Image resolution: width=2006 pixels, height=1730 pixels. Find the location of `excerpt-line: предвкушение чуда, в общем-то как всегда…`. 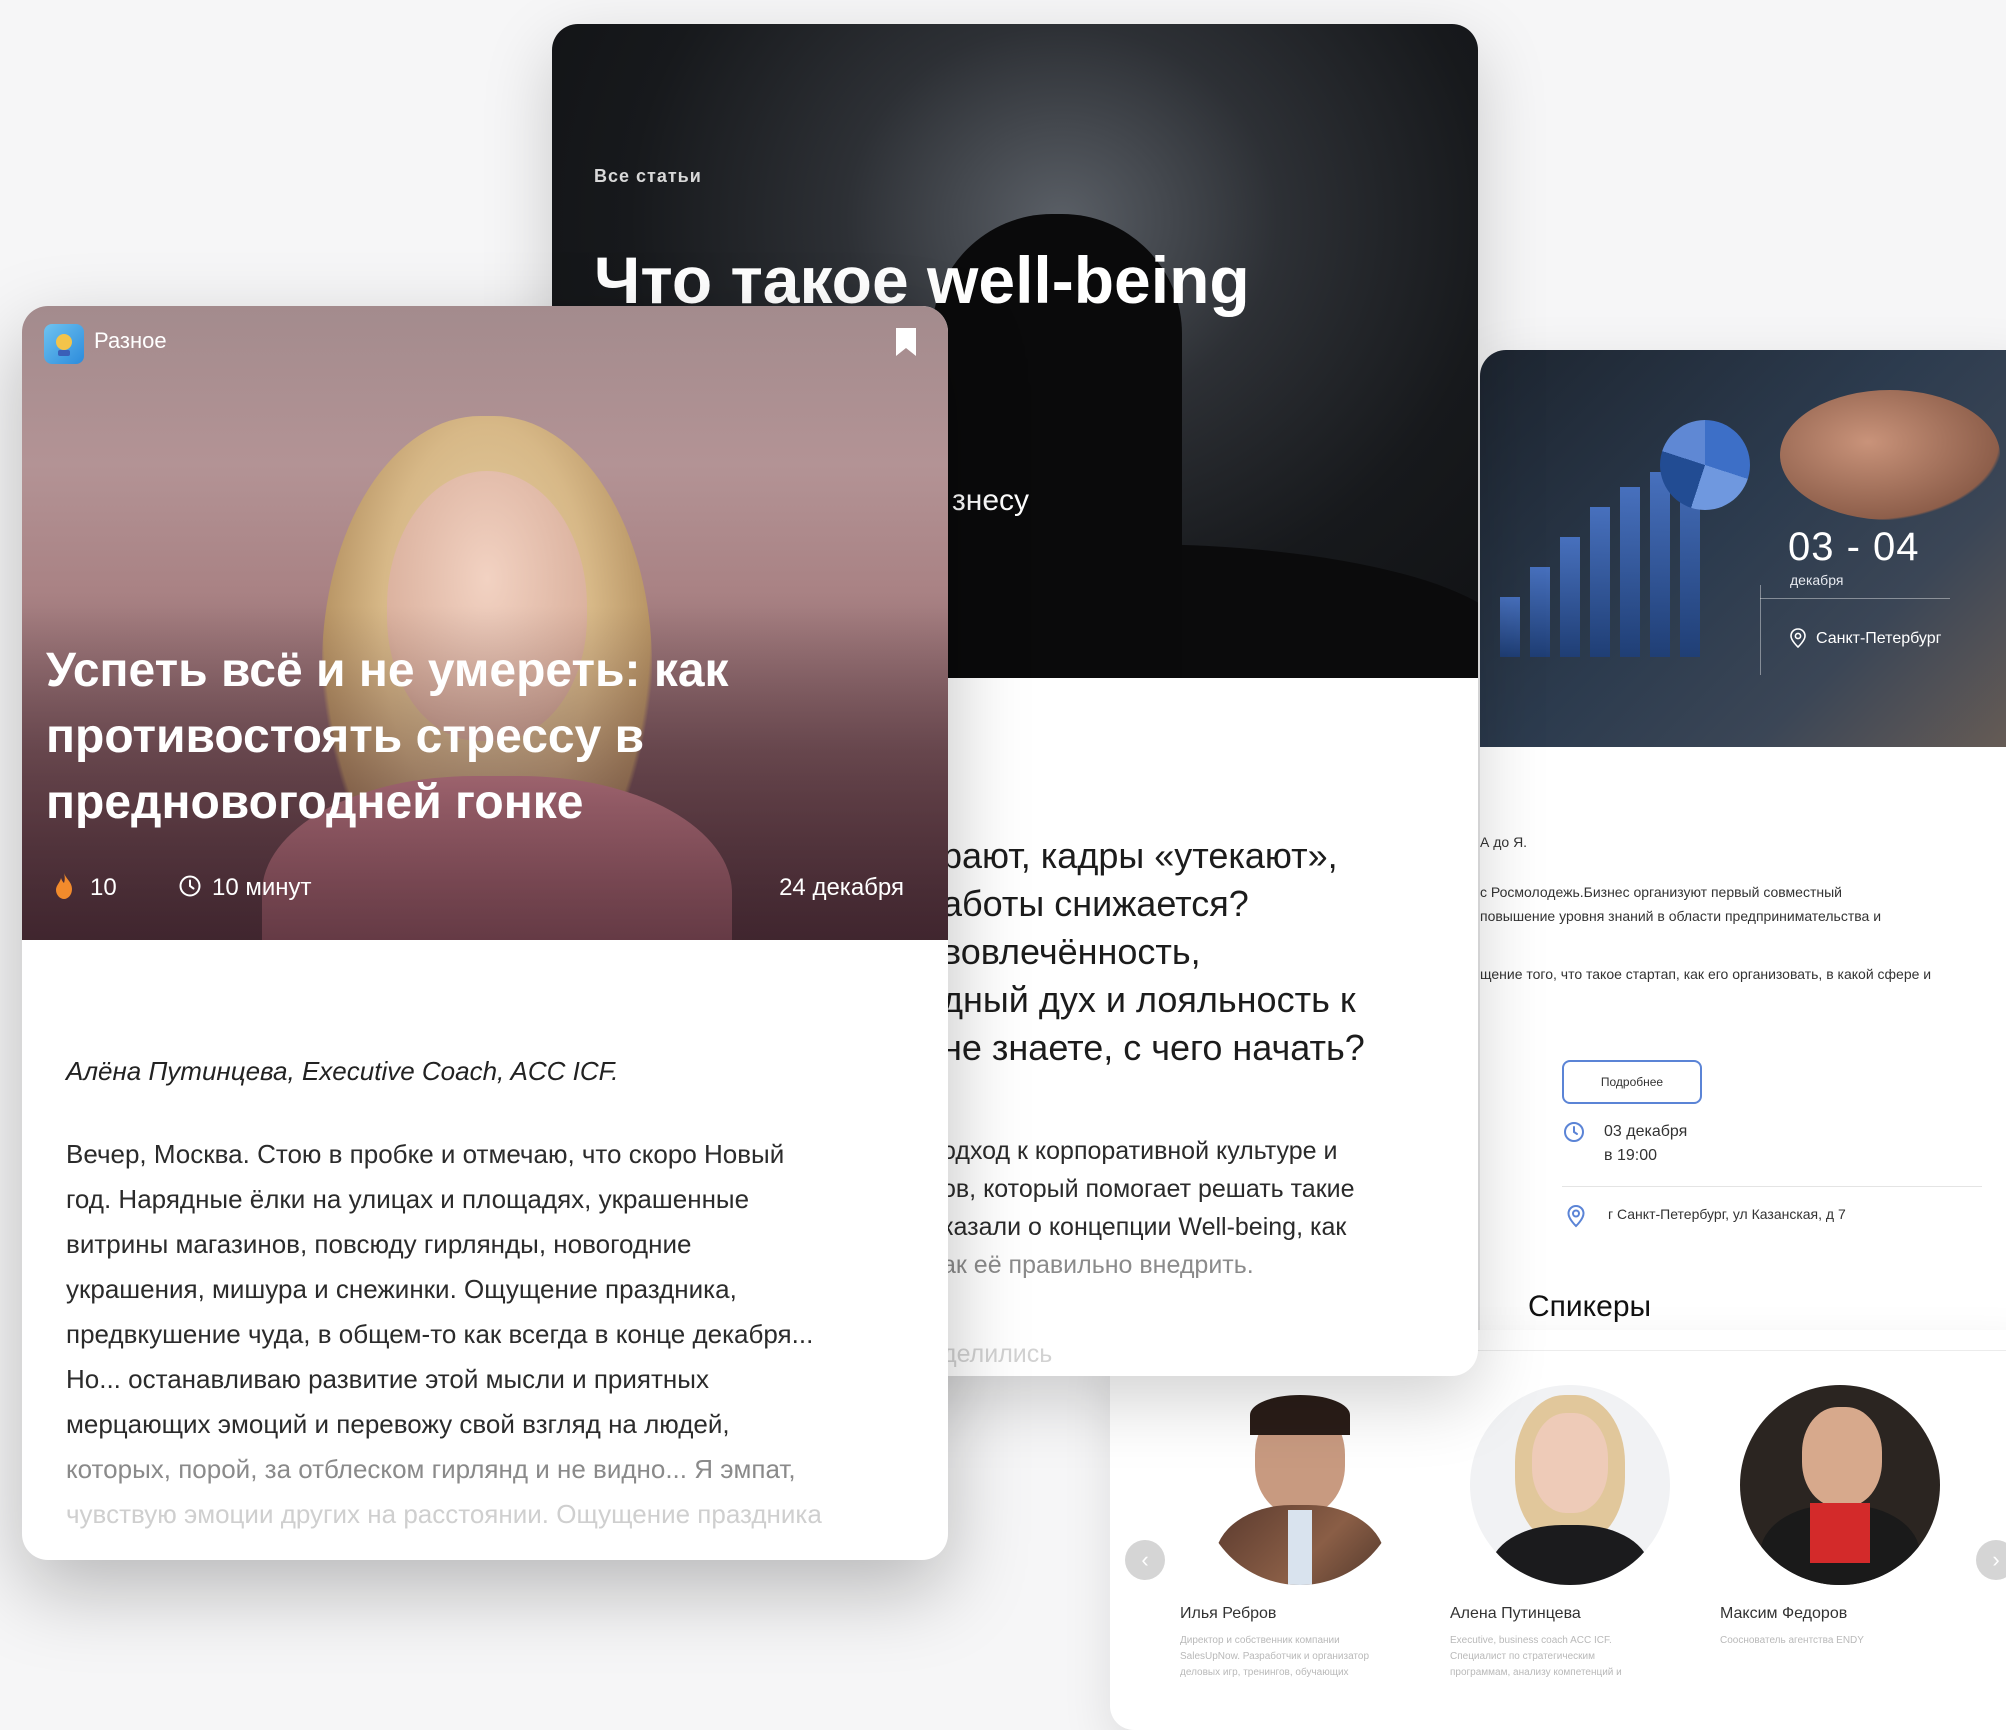

excerpt-line: предвкушение чуда, в общем-то как всегда… is located at coordinates (440, 1334).